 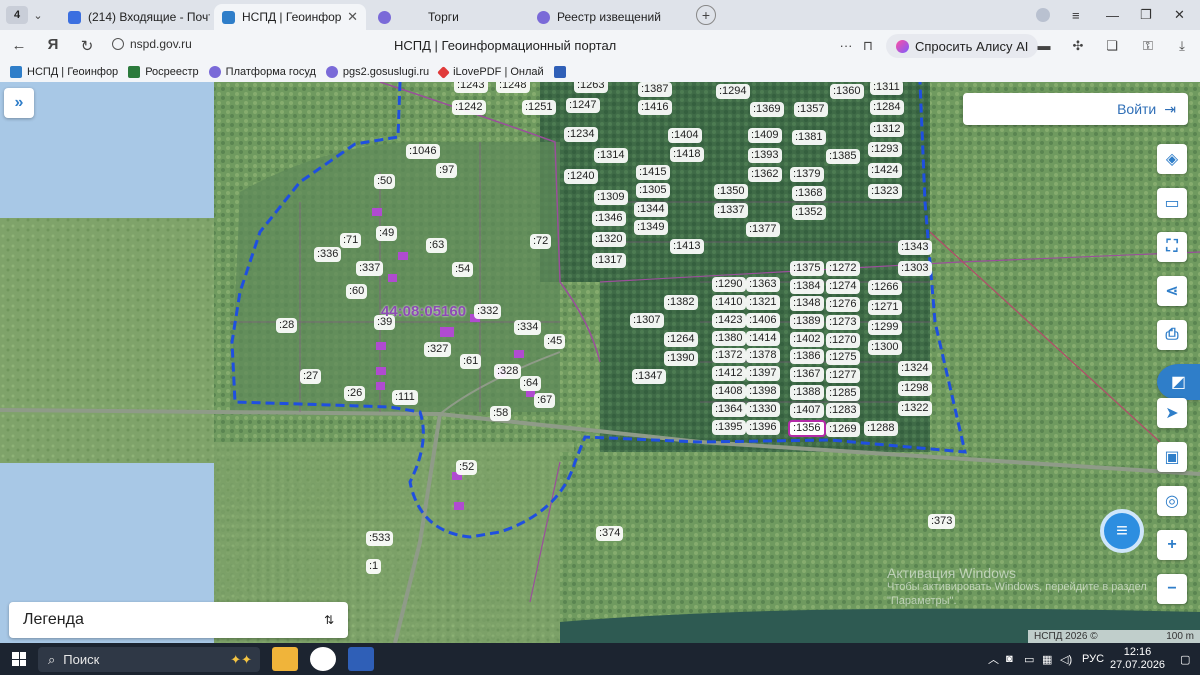 What do you see at coordinates (731, 210) in the screenshot?
I see `parcel-label: :1337` at bounding box center [731, 210].